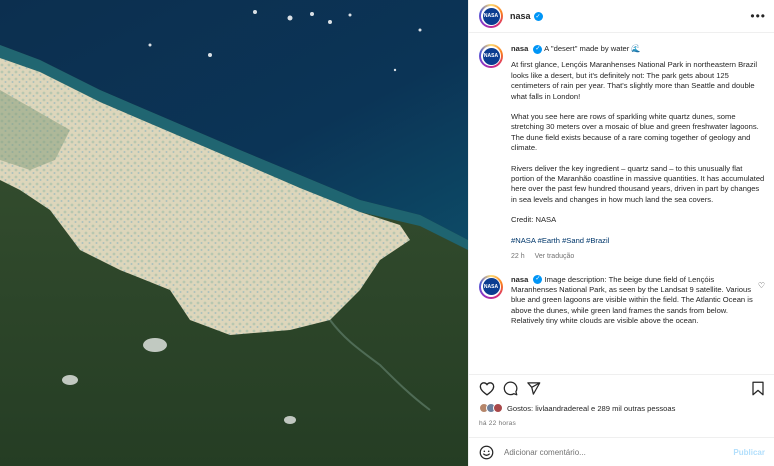 Image resolution: width=774 pixels, height=466 pixels. Describe the element at coordinates (749, 452) in the screenshot. I see `publish-button: Publicar` at that location.